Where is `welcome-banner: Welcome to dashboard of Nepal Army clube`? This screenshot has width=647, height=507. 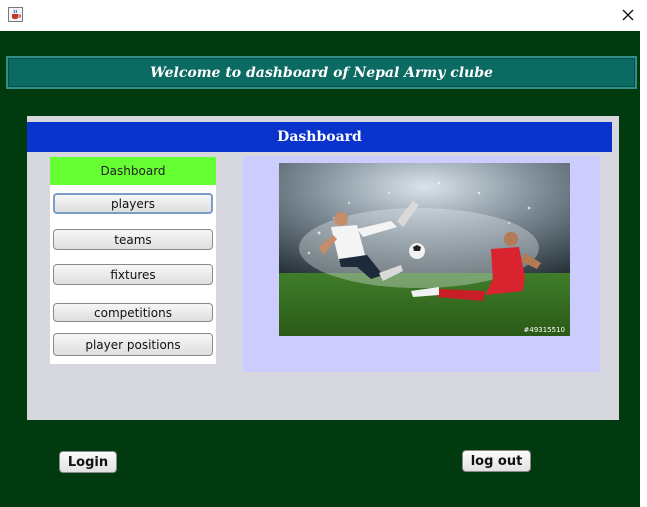 welcome-banner: Welcome to dashboard of Nepal Army clube is located at coordinates (321, 72).